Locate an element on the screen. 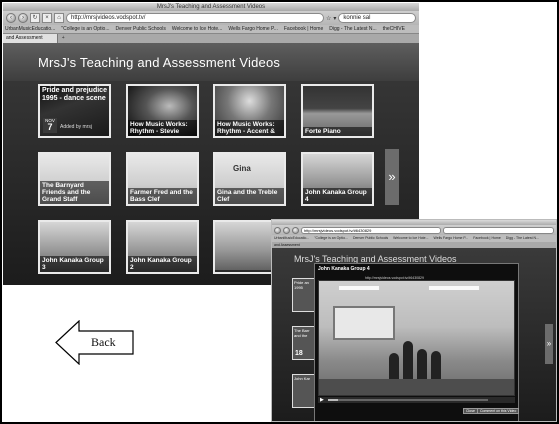 The image size is (559, 424). overlay-address-bar: http://mrsjvideos.vodspot.tv/#6430829 is located at coordinates (371, 230).